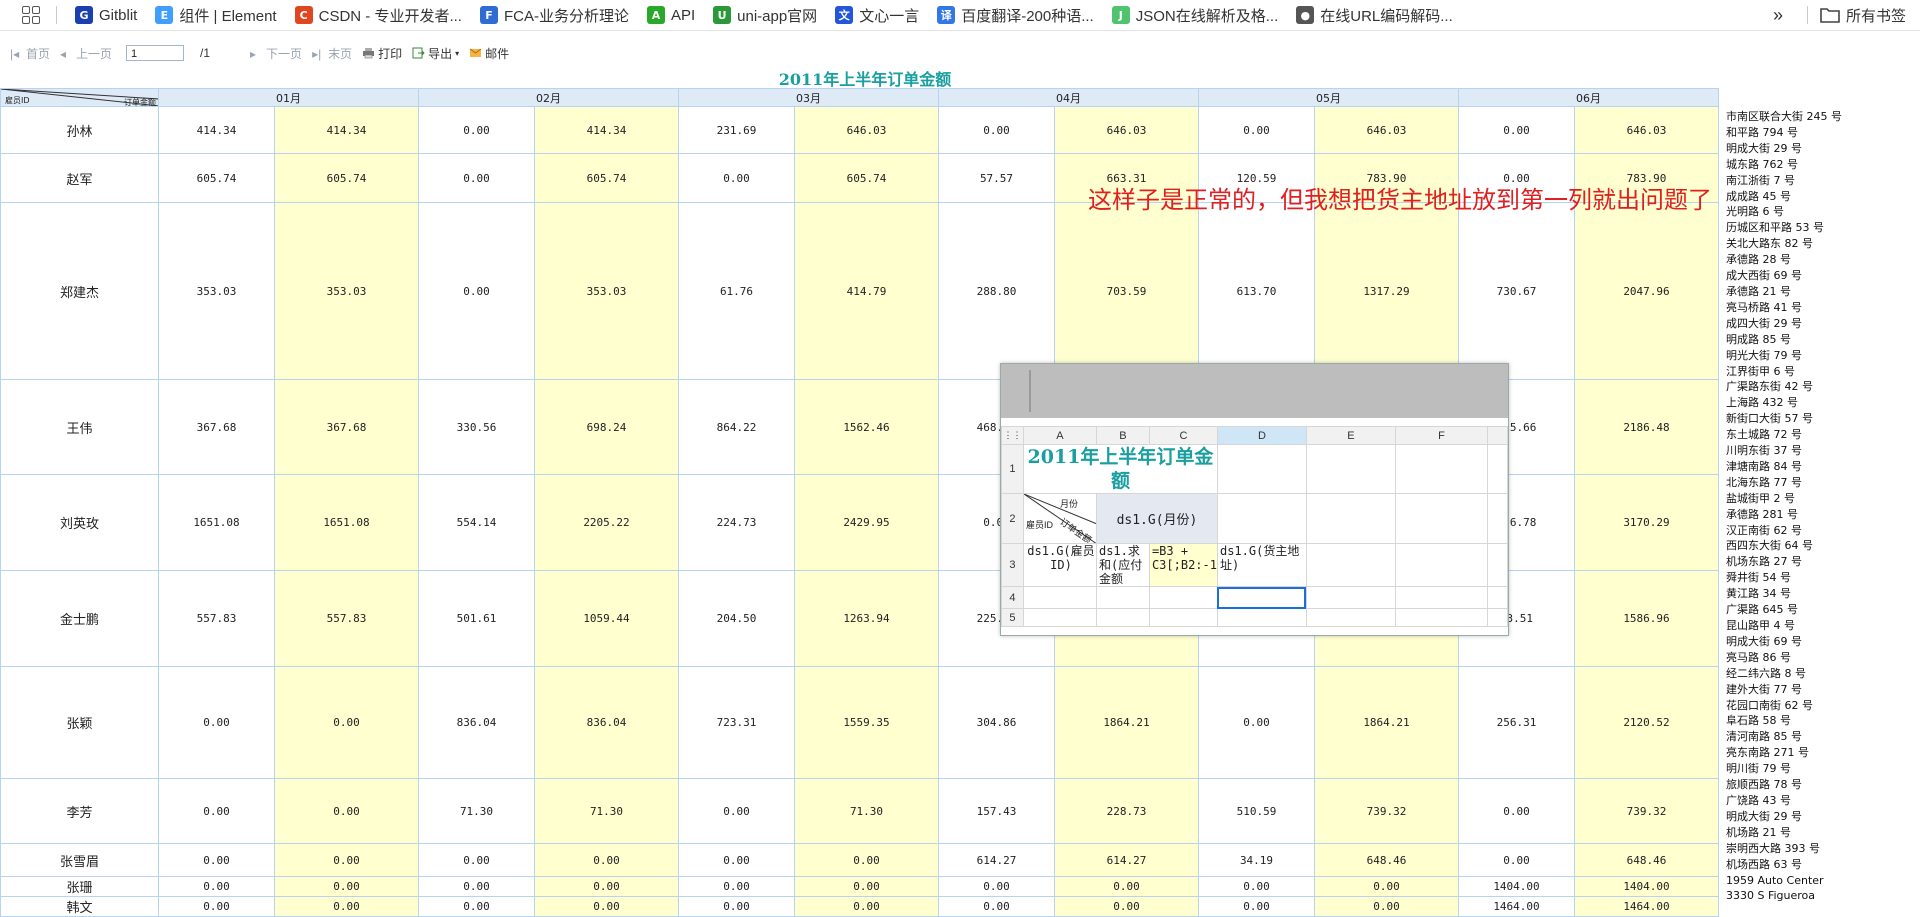  What do you see at coordinates (1758, 339) in the screenshot?
I see `address-item: 明成路 85 号` at bounding box center [1758, 339].